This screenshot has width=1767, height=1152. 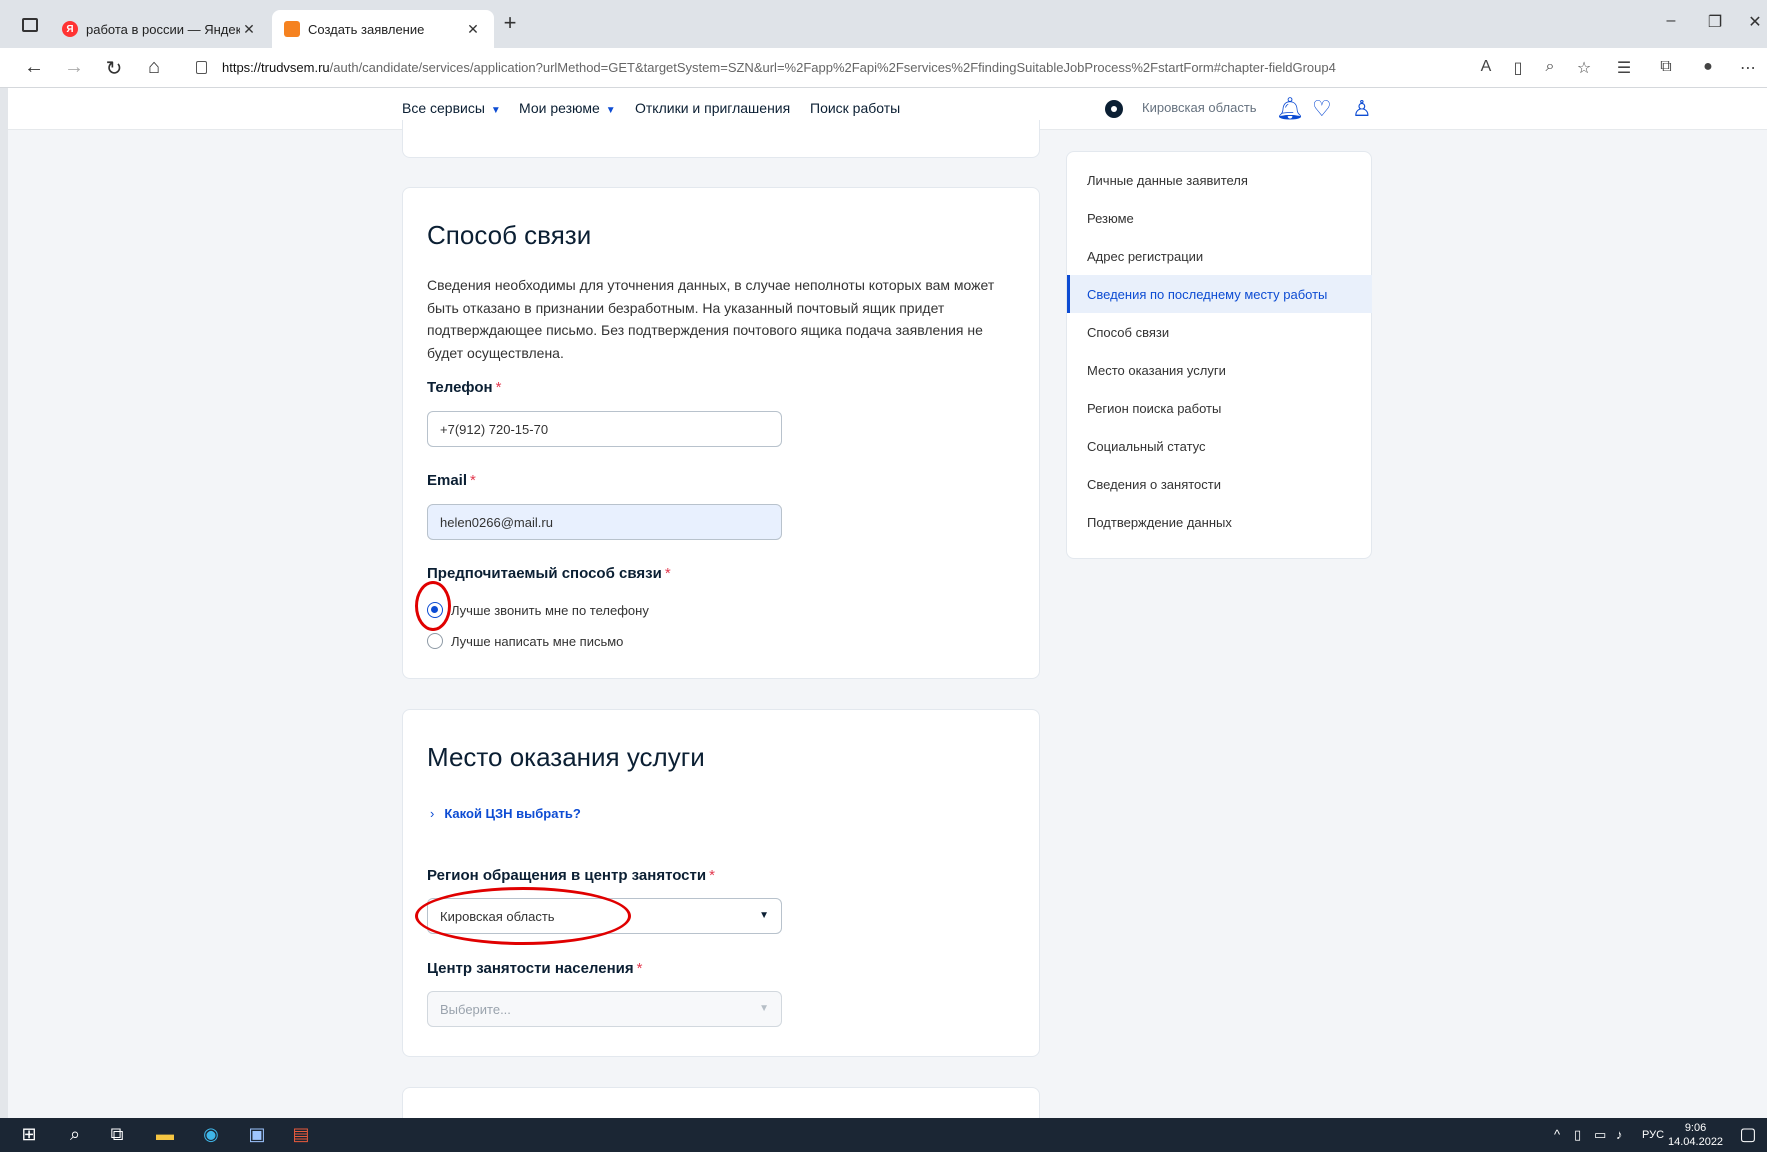 I want to click on home-icon: ⌂, so click(x=154, y=67).